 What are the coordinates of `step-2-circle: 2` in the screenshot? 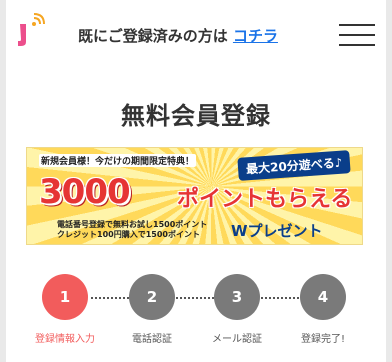 It's located at (152, 297).